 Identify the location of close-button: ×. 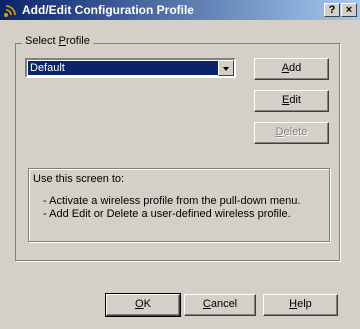
(349, 10).